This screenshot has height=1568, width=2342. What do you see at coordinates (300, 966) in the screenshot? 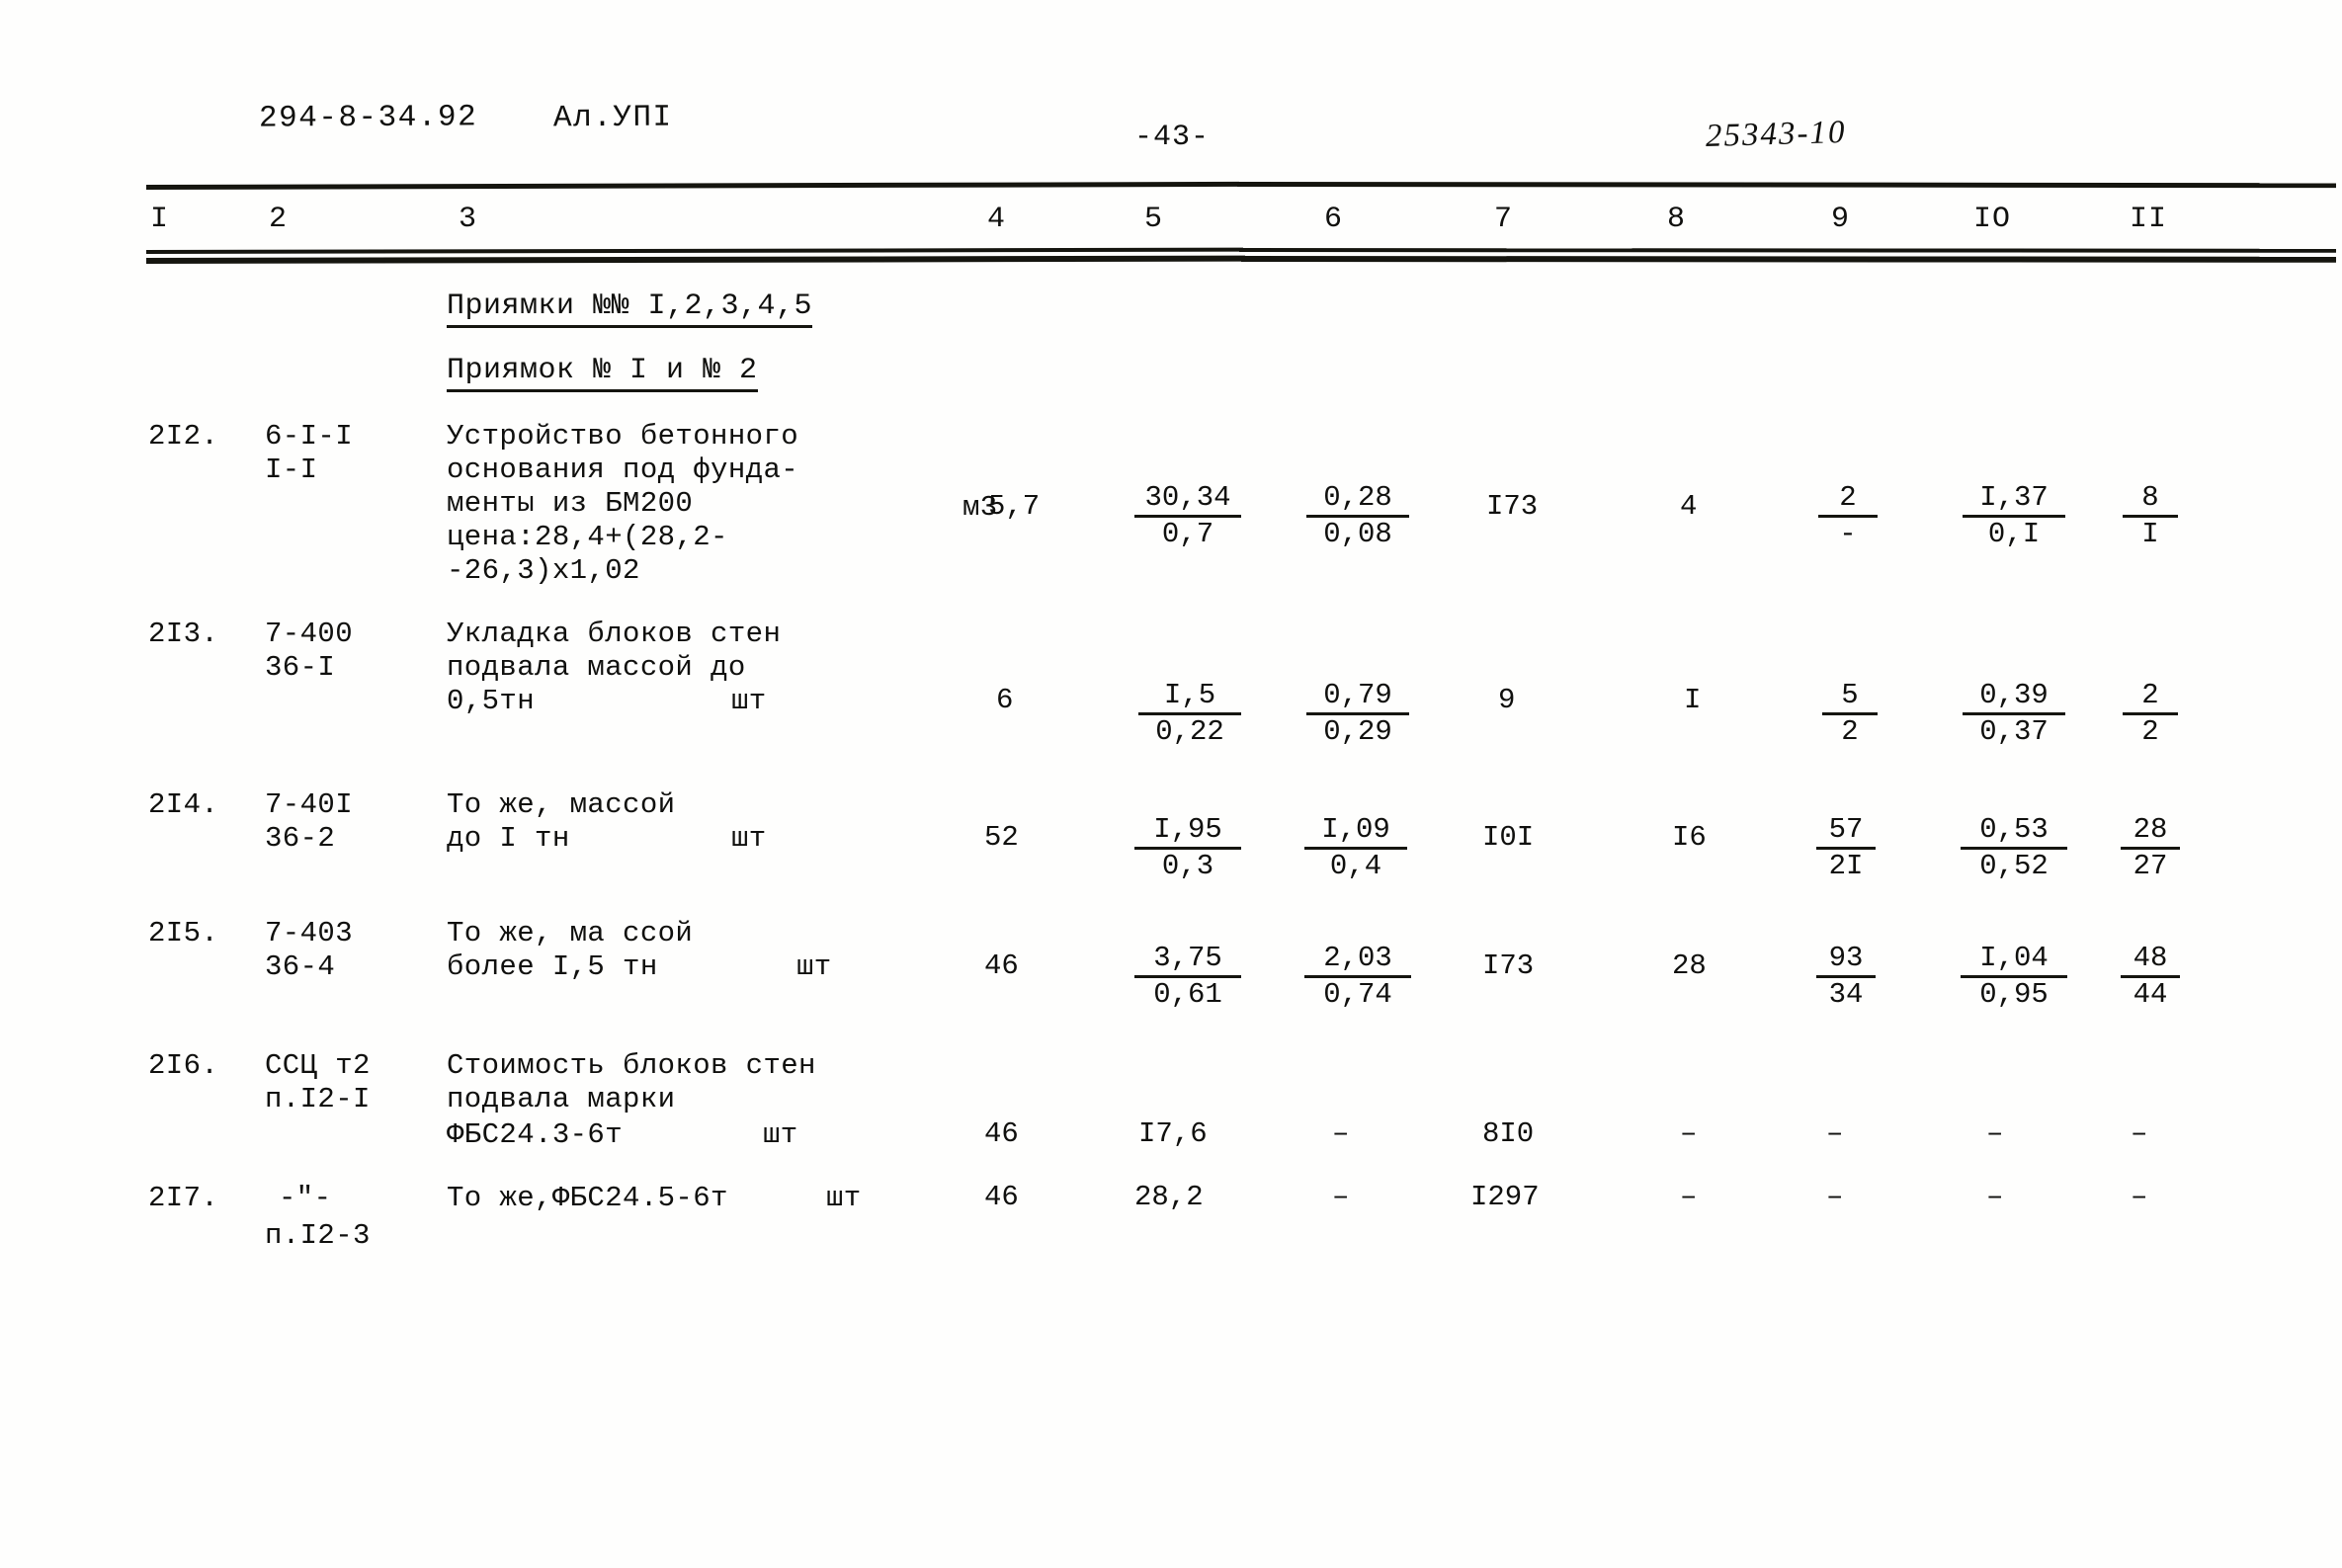
I see `row-code-line2: 36-4` at bounding box center [300, 966].